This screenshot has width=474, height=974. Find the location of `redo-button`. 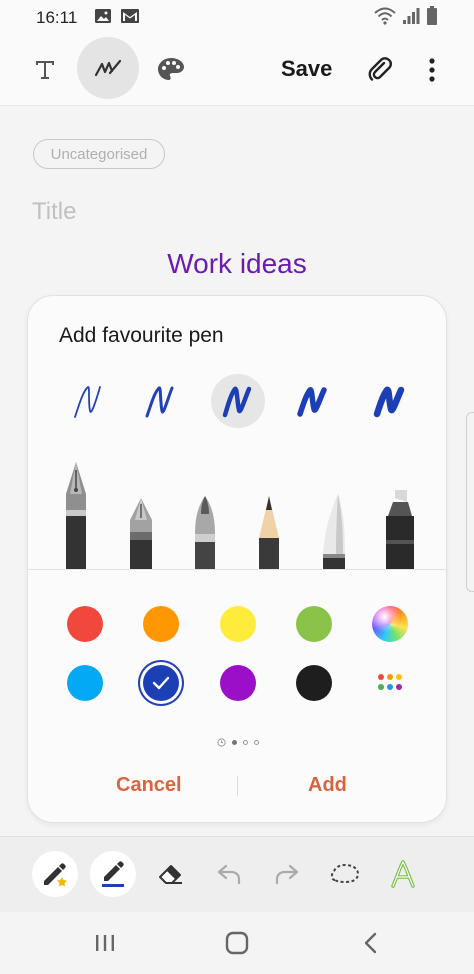

redo-button is located at coordinates (287, 874).